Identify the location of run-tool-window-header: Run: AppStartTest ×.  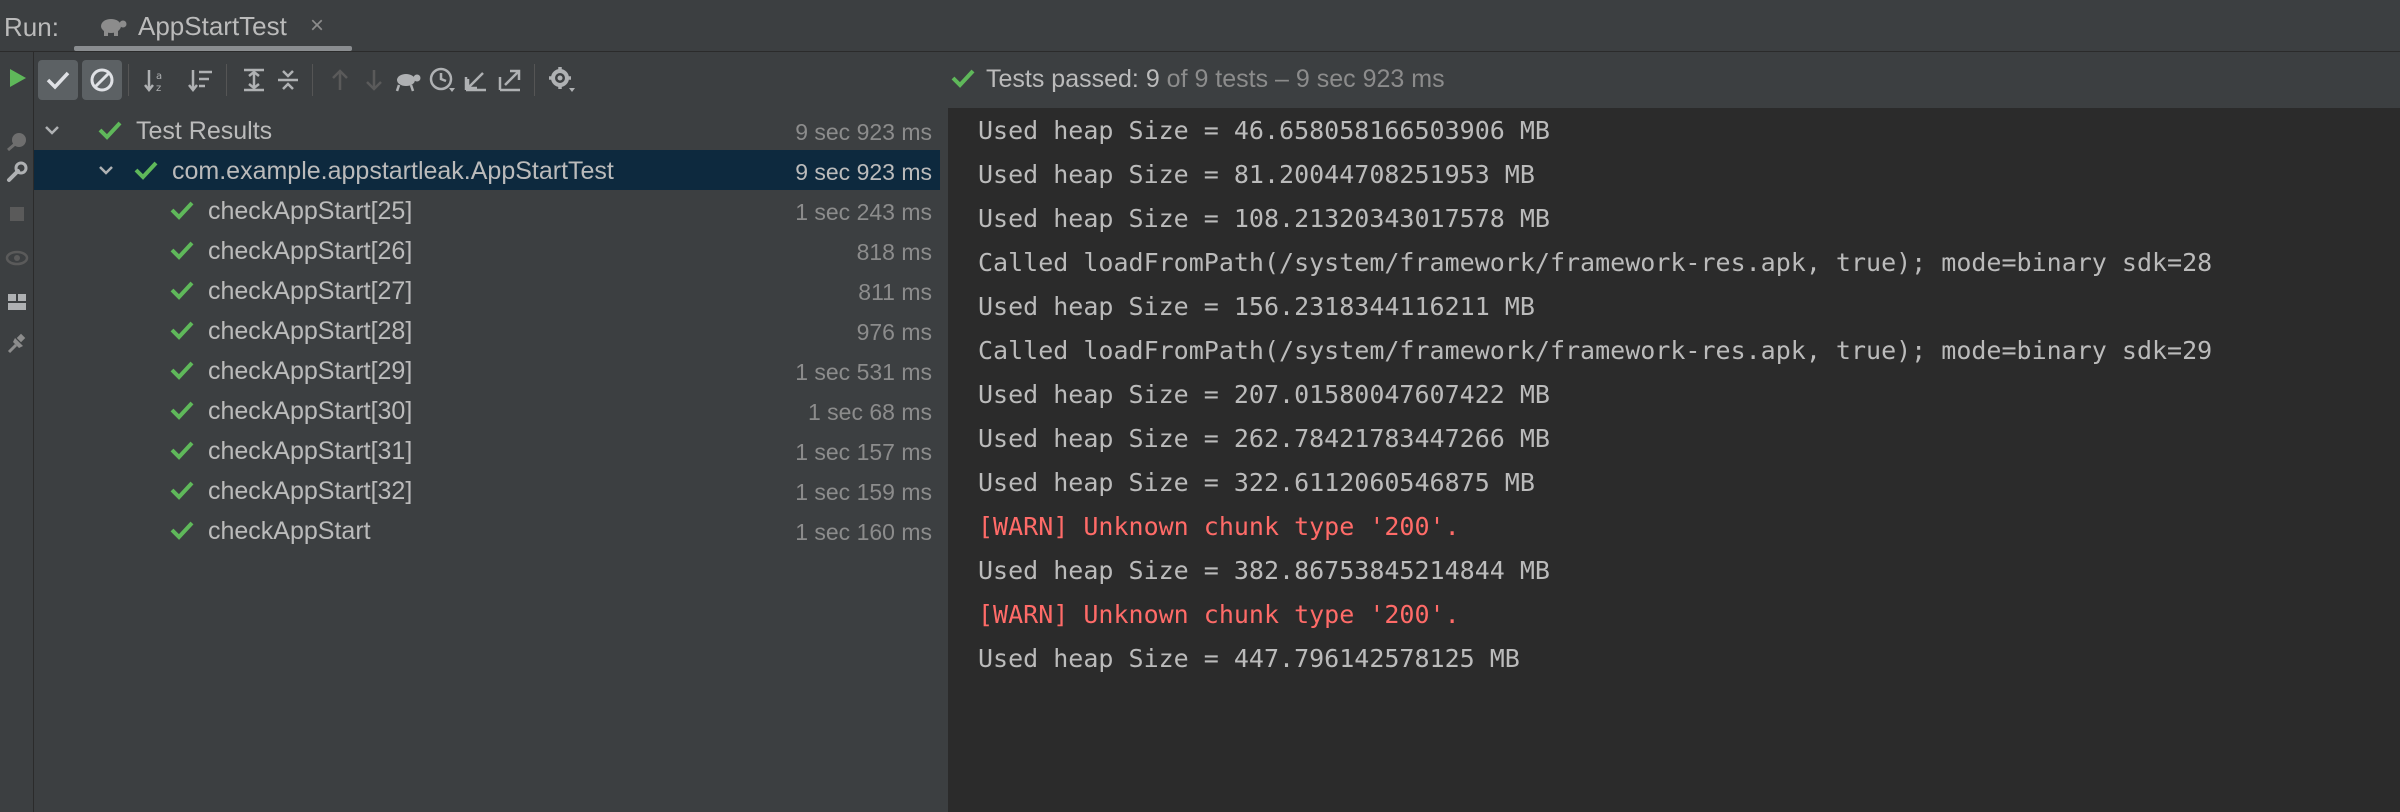
(1200, 26).